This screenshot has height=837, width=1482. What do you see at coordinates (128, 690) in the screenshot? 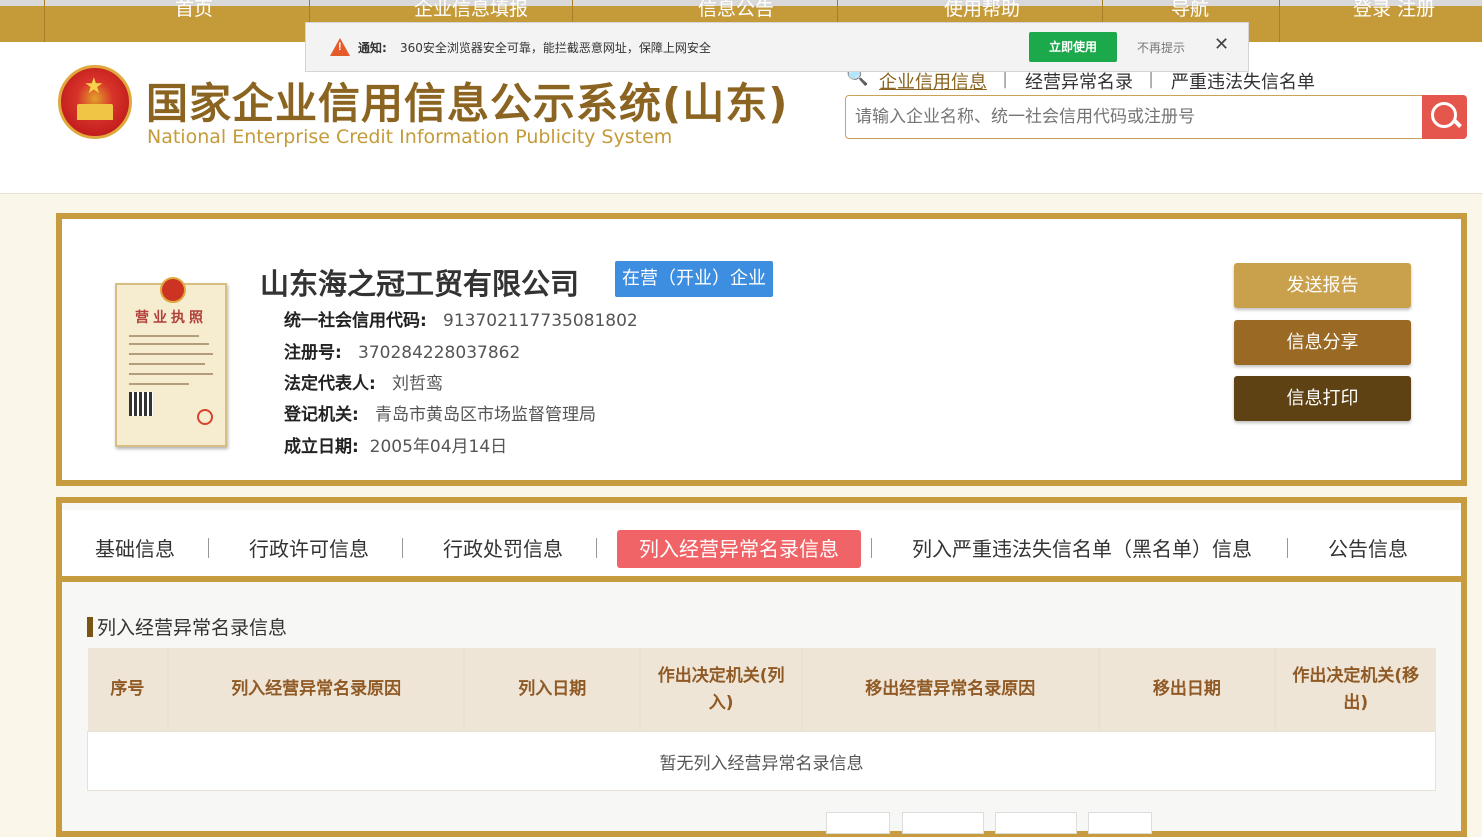
I see `col-index: 序号` at bounding box center [128, 690].